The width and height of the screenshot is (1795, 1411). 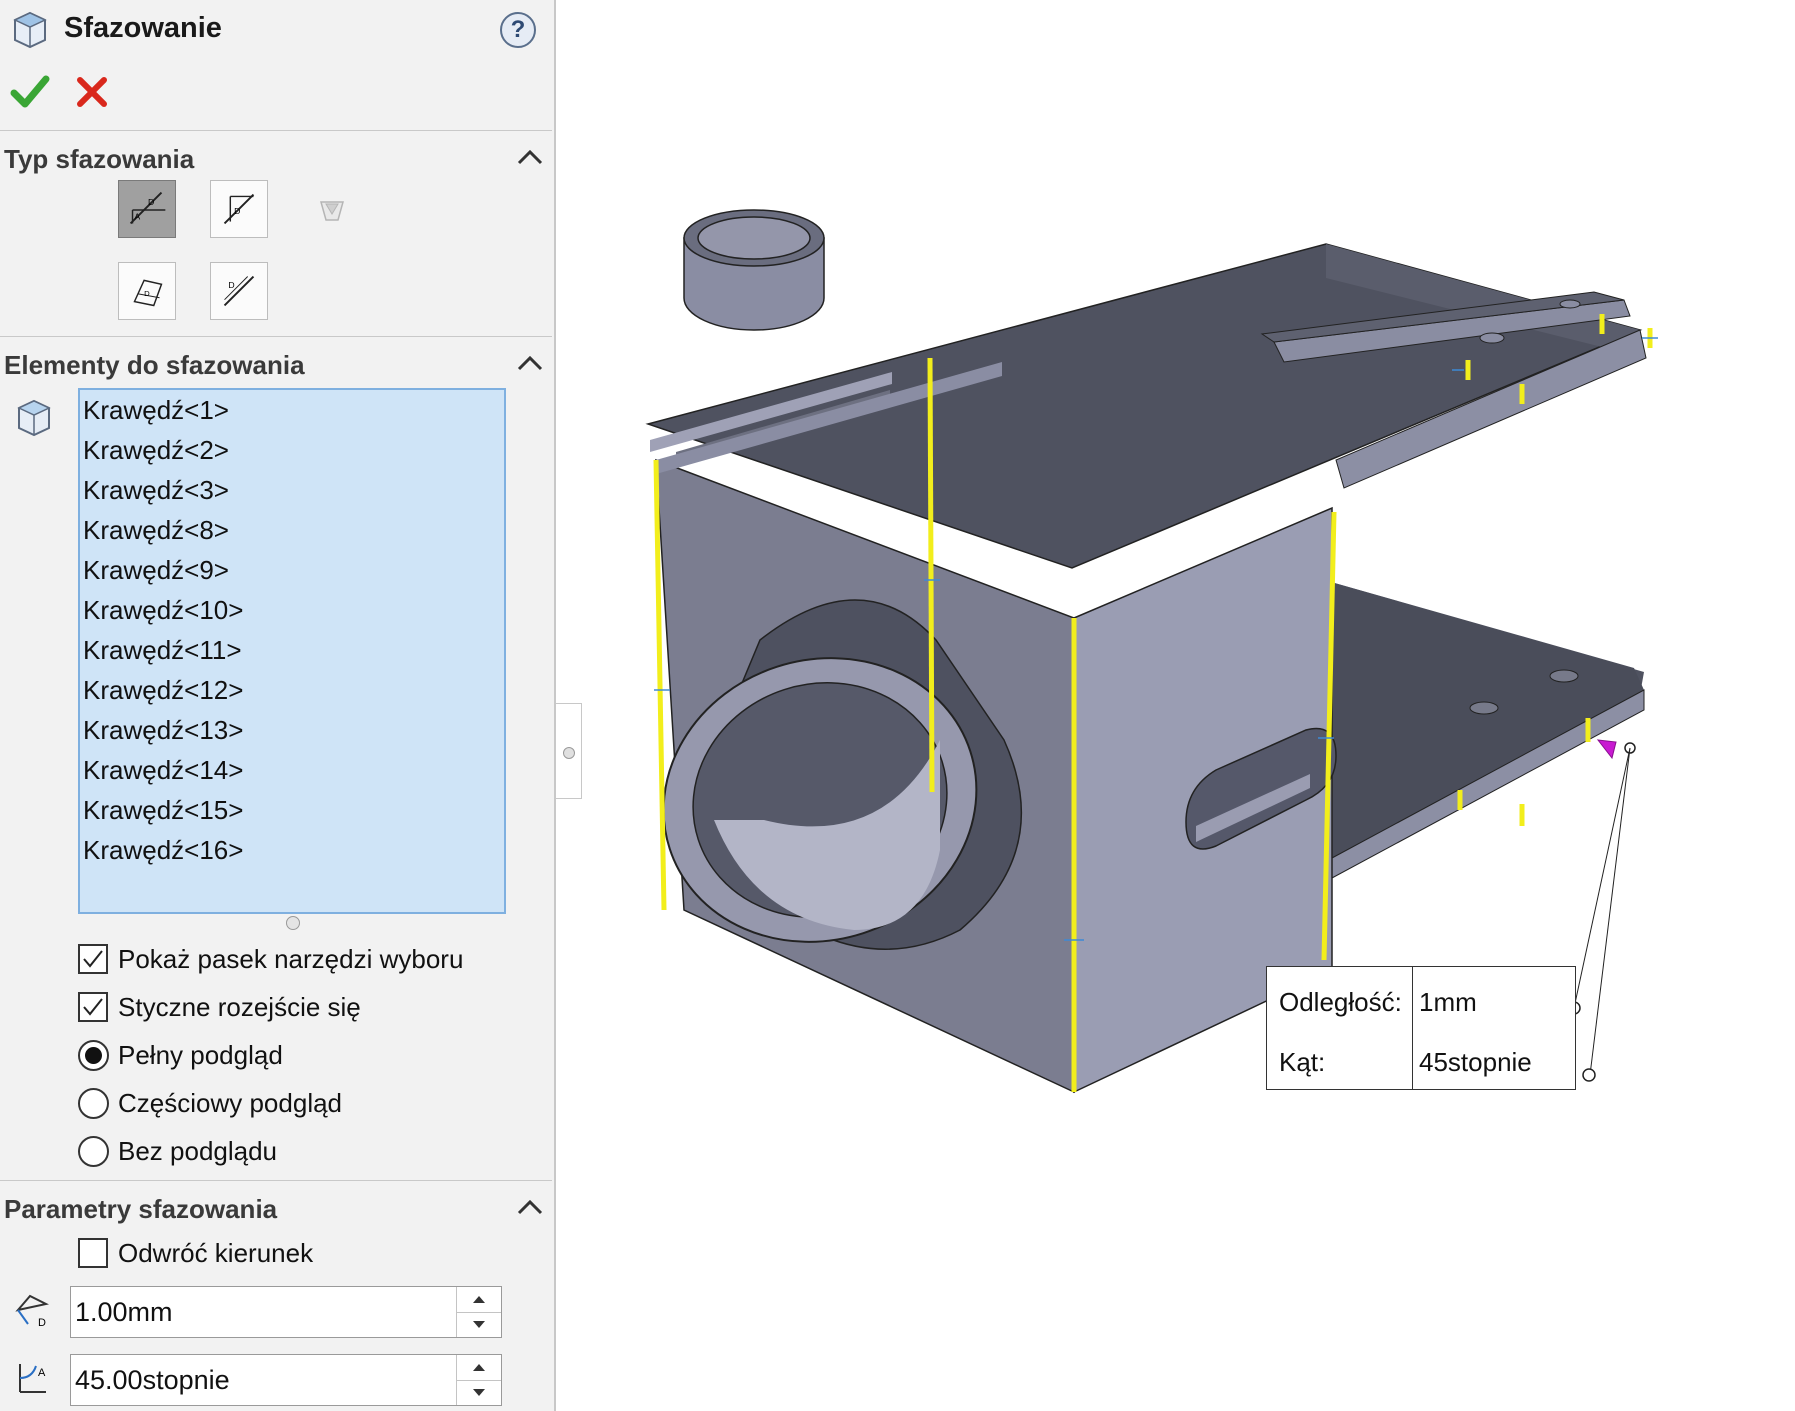 I want to click on close-icon, so click(x=92, y=92).